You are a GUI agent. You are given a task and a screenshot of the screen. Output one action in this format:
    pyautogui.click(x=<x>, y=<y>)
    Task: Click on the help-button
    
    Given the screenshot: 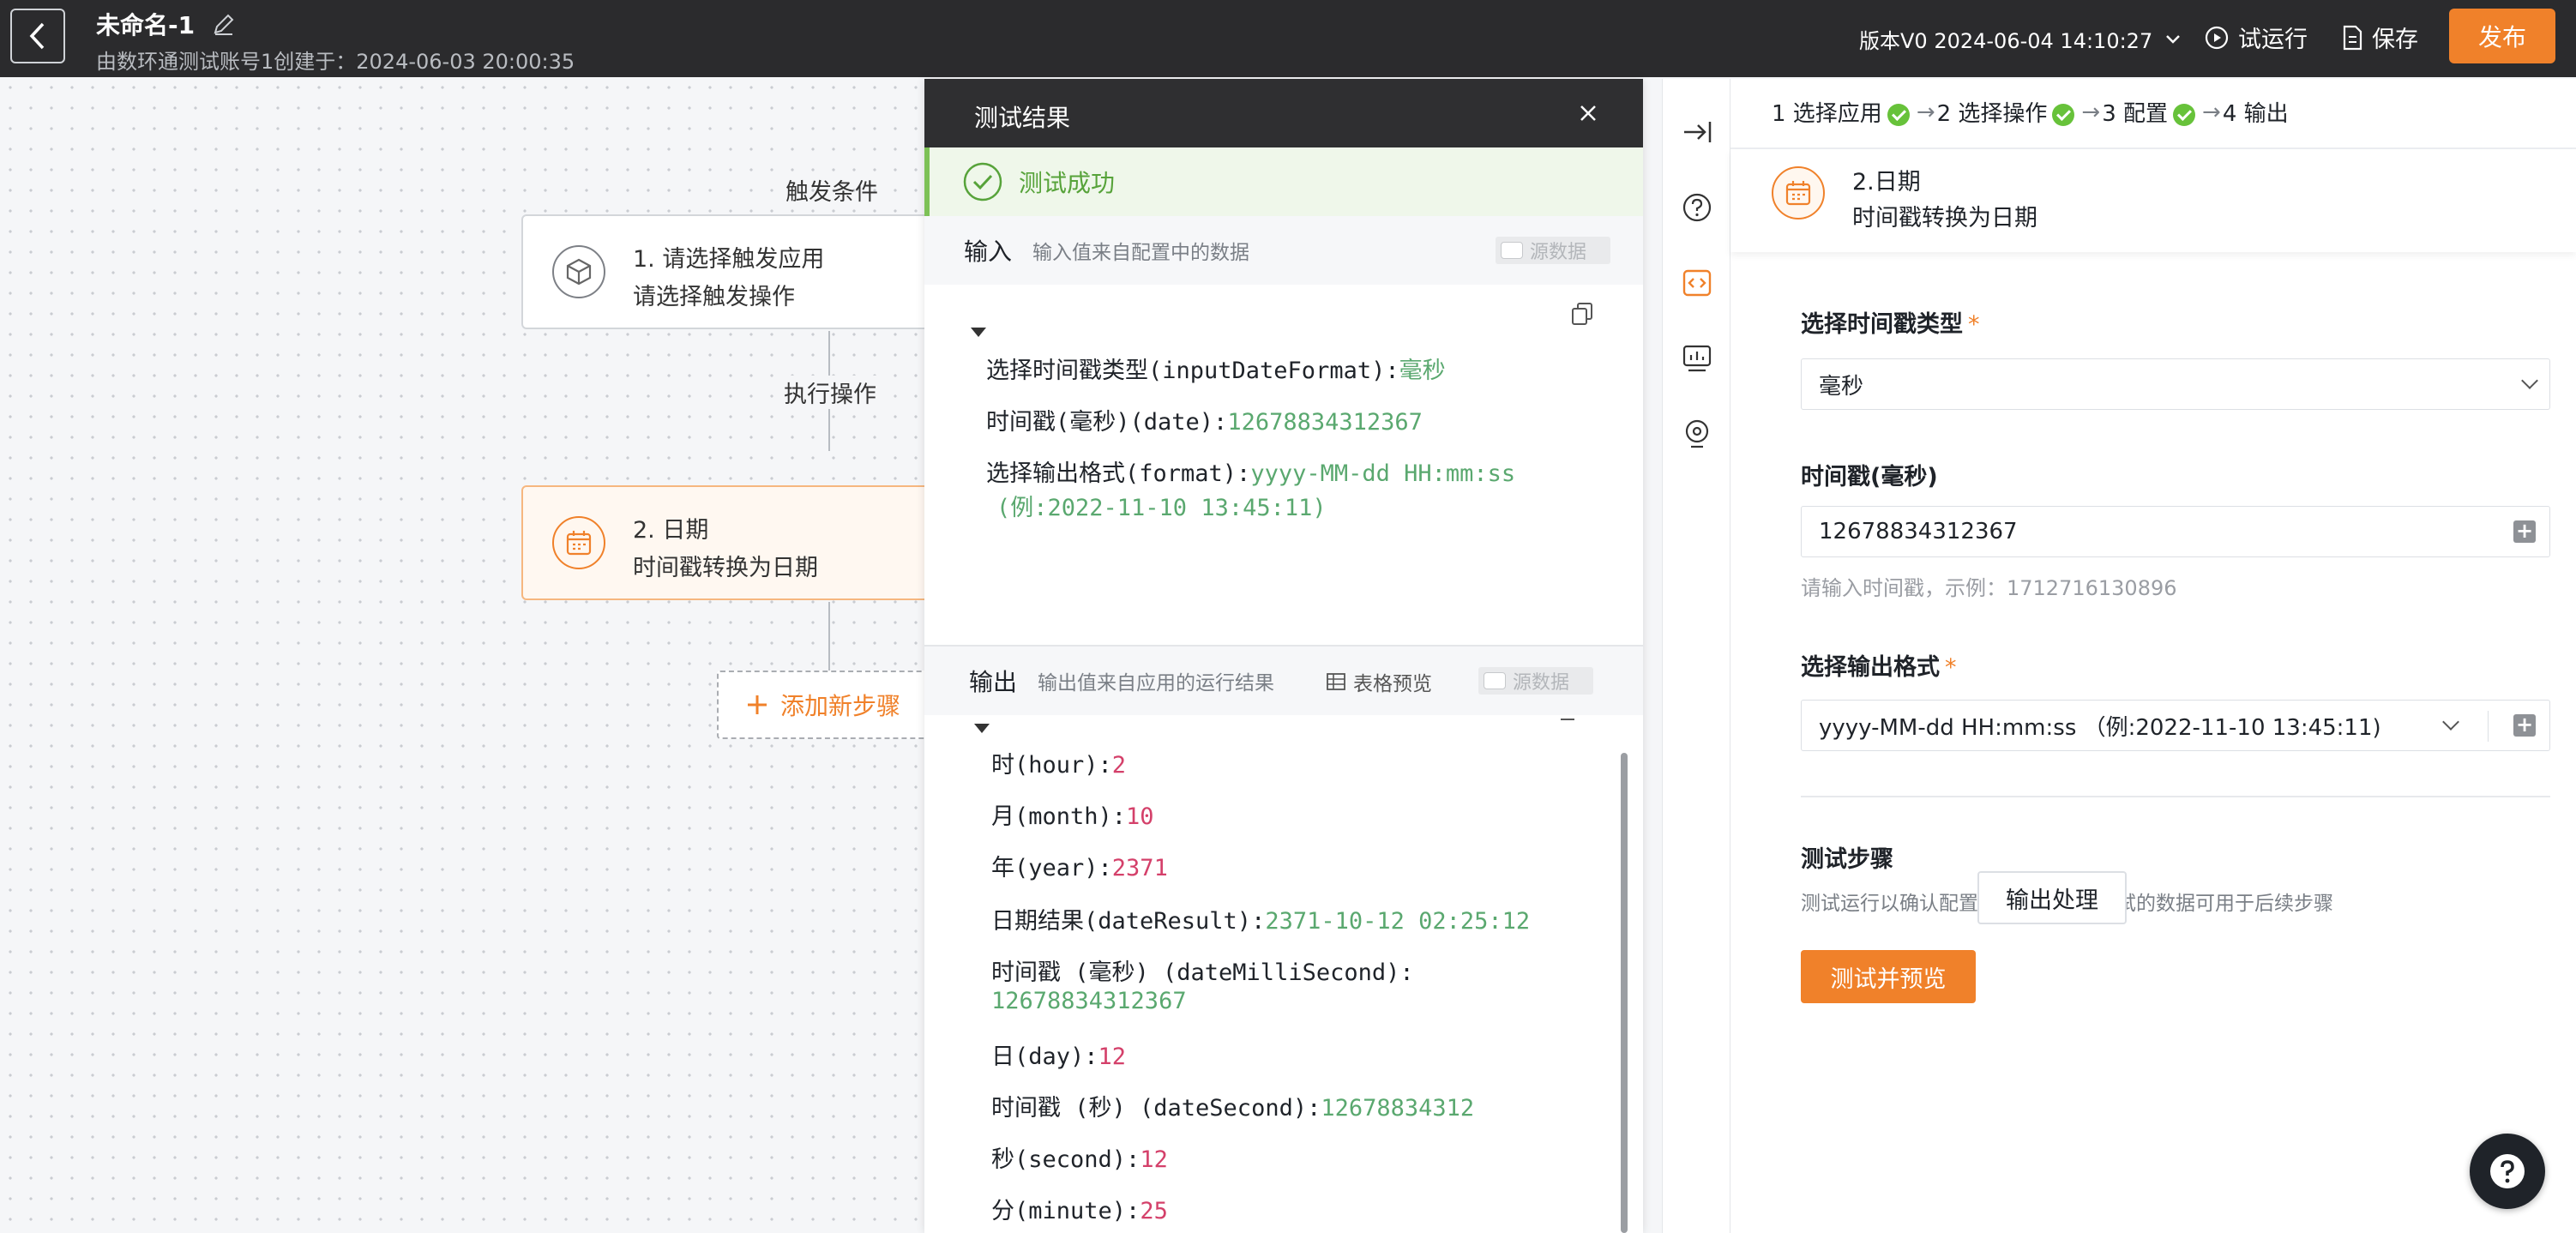 What is the action you would take?
    pyautogui.click(x=2507, y=1172)
    